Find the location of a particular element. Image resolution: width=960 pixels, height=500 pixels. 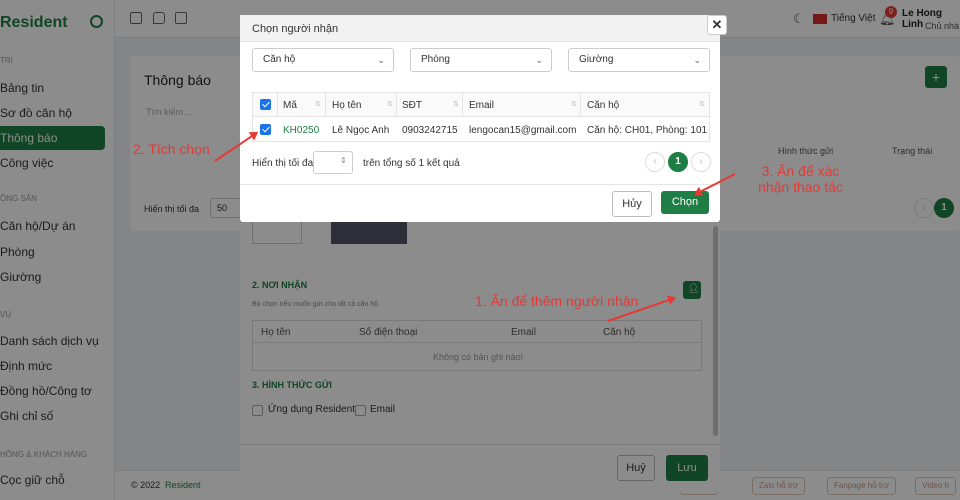

show-max-label: Hiển thị tối đa is located at coordinates (283, 163).